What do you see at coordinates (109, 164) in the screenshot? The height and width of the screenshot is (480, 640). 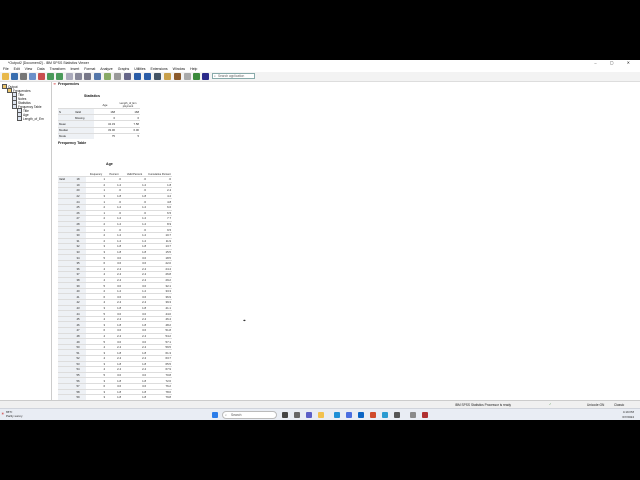 I see `age-table-title: Age` at bounding box center [109, 164].